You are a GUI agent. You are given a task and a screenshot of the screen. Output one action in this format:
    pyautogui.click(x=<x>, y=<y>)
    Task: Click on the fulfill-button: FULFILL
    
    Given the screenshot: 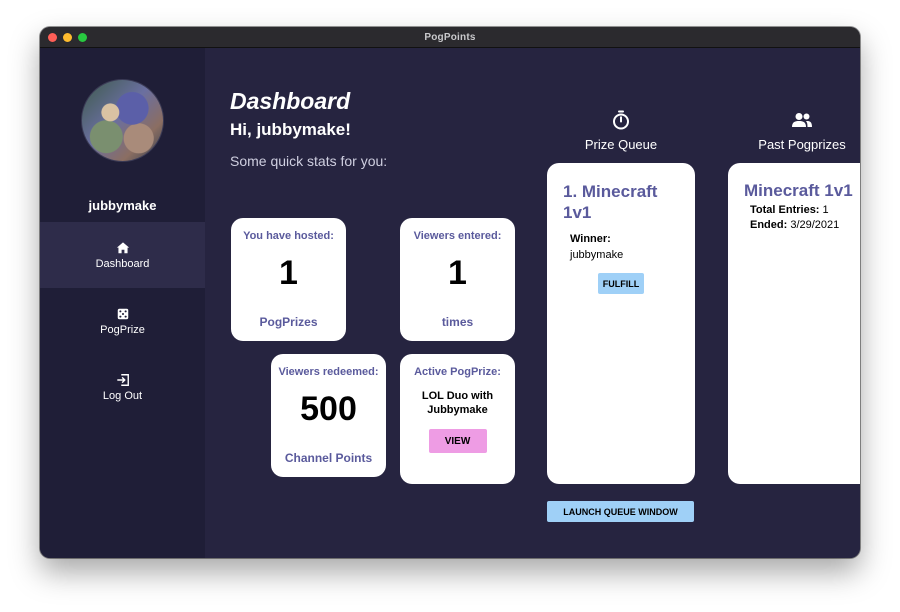 What is the action you would take?
    pyautogui.click(x=621, y=283)
    